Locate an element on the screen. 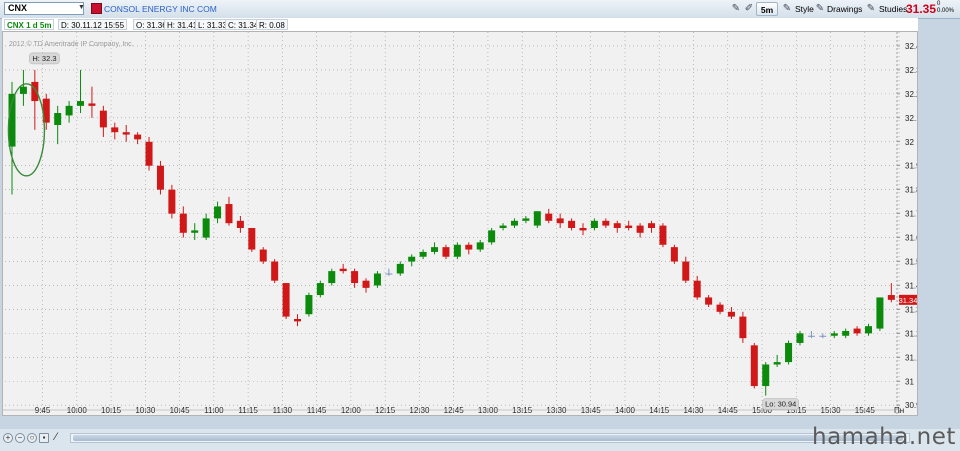 The width and height of the screenshot is (960, 451). bar-date: D: 30.11.12 15:55 is located at coordinates (93, 24).